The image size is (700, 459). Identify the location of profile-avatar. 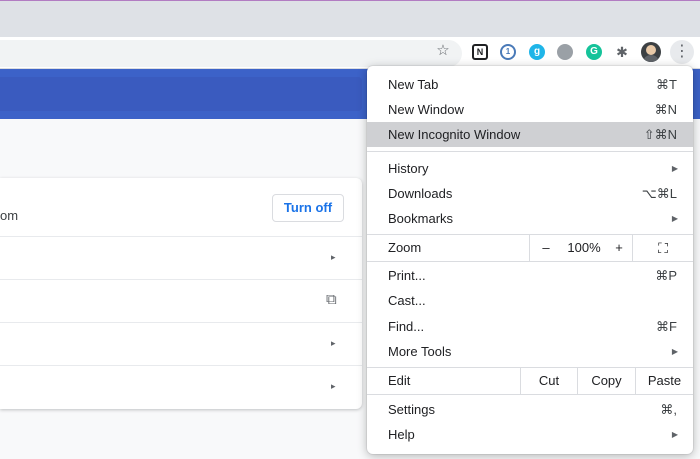
(651, 52).